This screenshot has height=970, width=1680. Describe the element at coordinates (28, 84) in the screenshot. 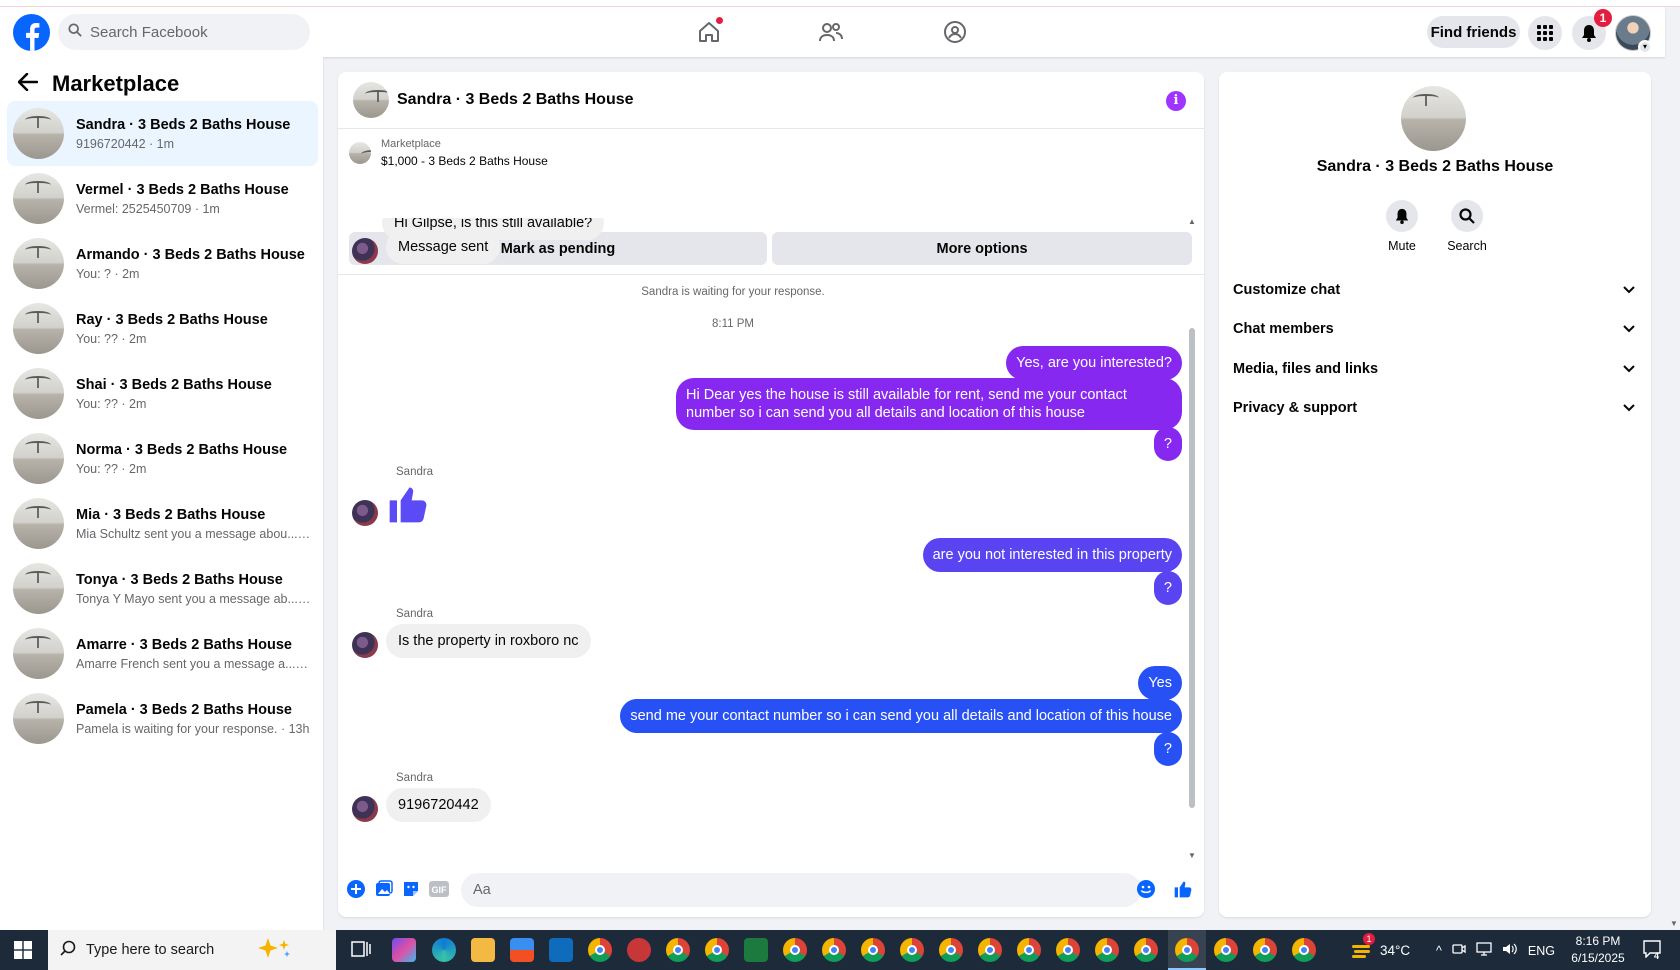

I see `back-arrow-icon` at that location.